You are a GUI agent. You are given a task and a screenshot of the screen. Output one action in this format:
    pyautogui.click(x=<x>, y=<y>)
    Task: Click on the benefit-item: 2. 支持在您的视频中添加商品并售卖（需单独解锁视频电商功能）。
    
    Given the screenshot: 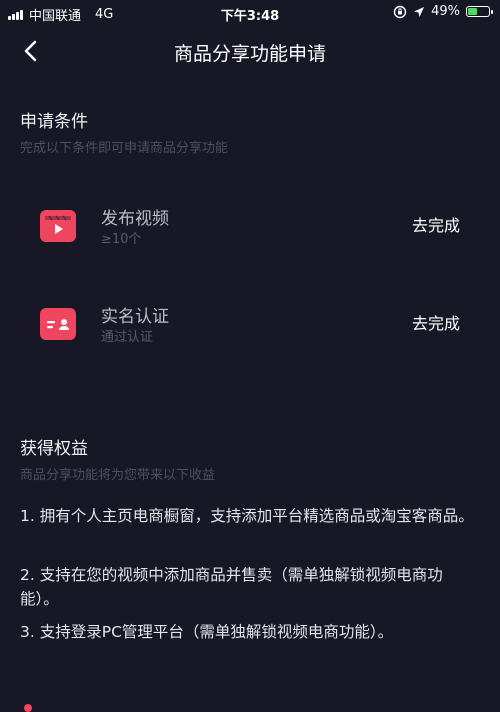 What is the action you would take?
    pyautogui.click(x=231, y=587)
    